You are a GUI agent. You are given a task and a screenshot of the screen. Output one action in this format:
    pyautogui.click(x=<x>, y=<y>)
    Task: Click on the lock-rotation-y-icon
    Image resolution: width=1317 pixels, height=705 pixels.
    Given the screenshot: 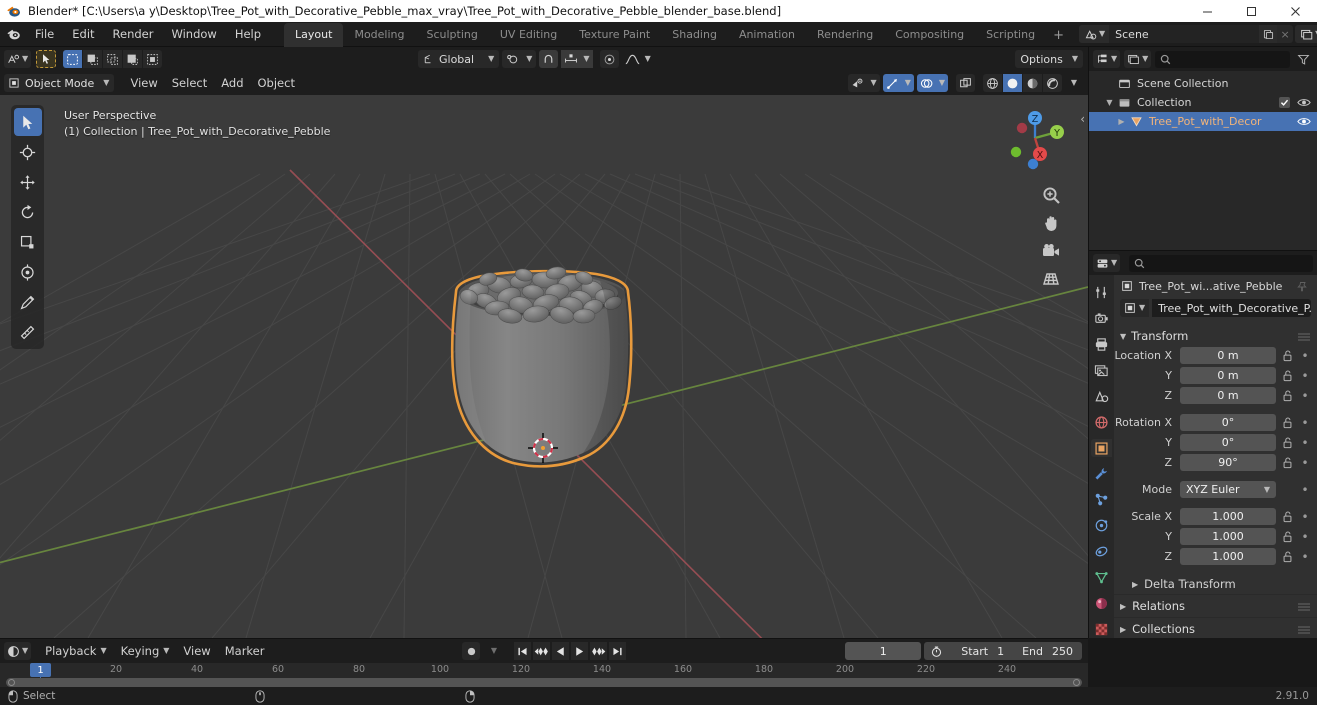 What is the action you would take?
    pyautogui.click(x=1287, y=443)
    